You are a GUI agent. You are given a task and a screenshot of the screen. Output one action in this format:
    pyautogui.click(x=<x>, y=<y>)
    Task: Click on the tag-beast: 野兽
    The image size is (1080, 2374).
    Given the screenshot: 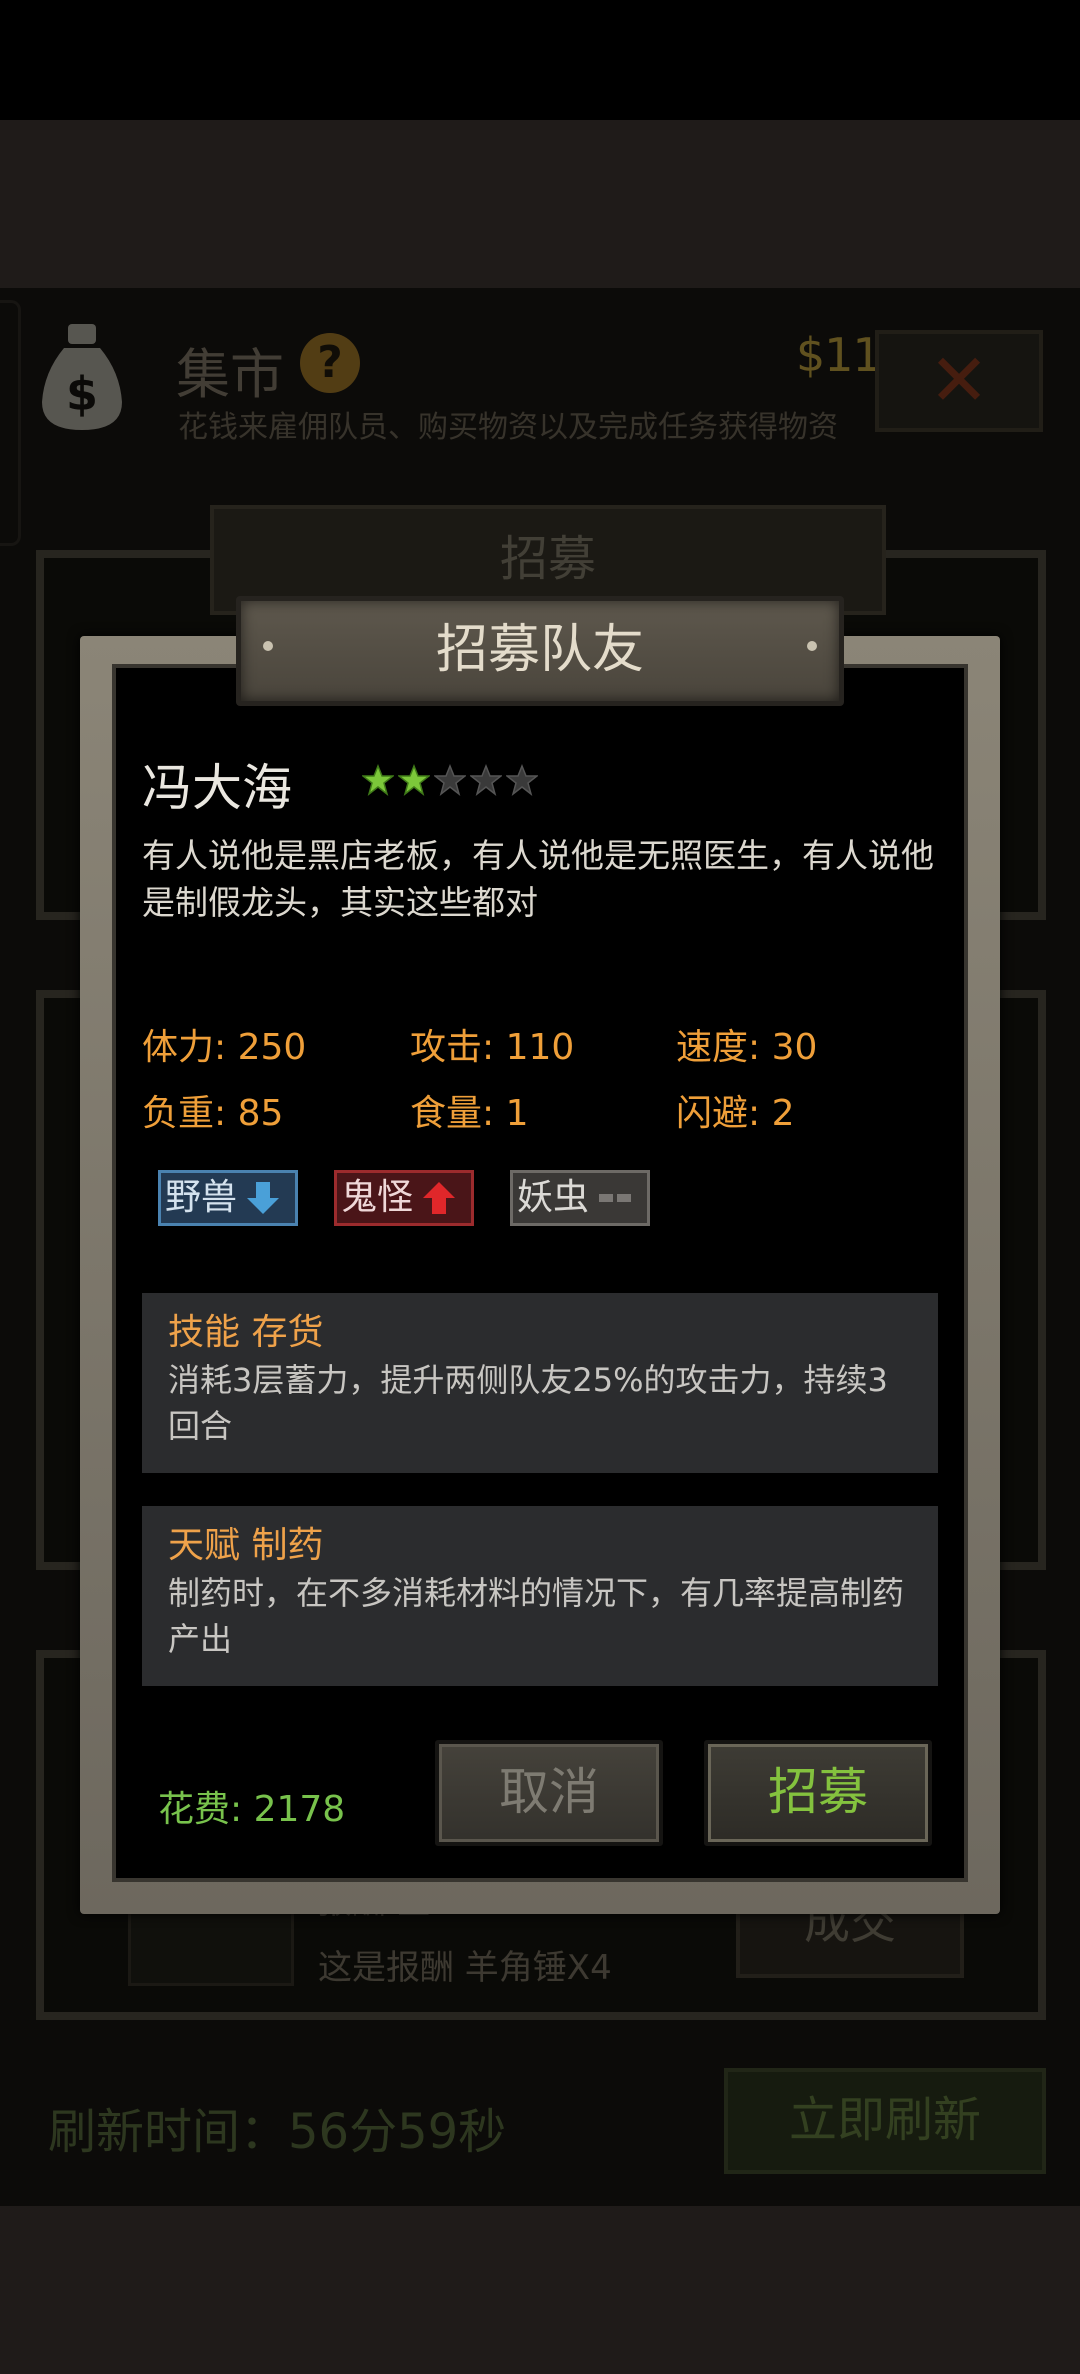 What is the action you would take?
    pyautogui.click(x=228, y=1198)
    